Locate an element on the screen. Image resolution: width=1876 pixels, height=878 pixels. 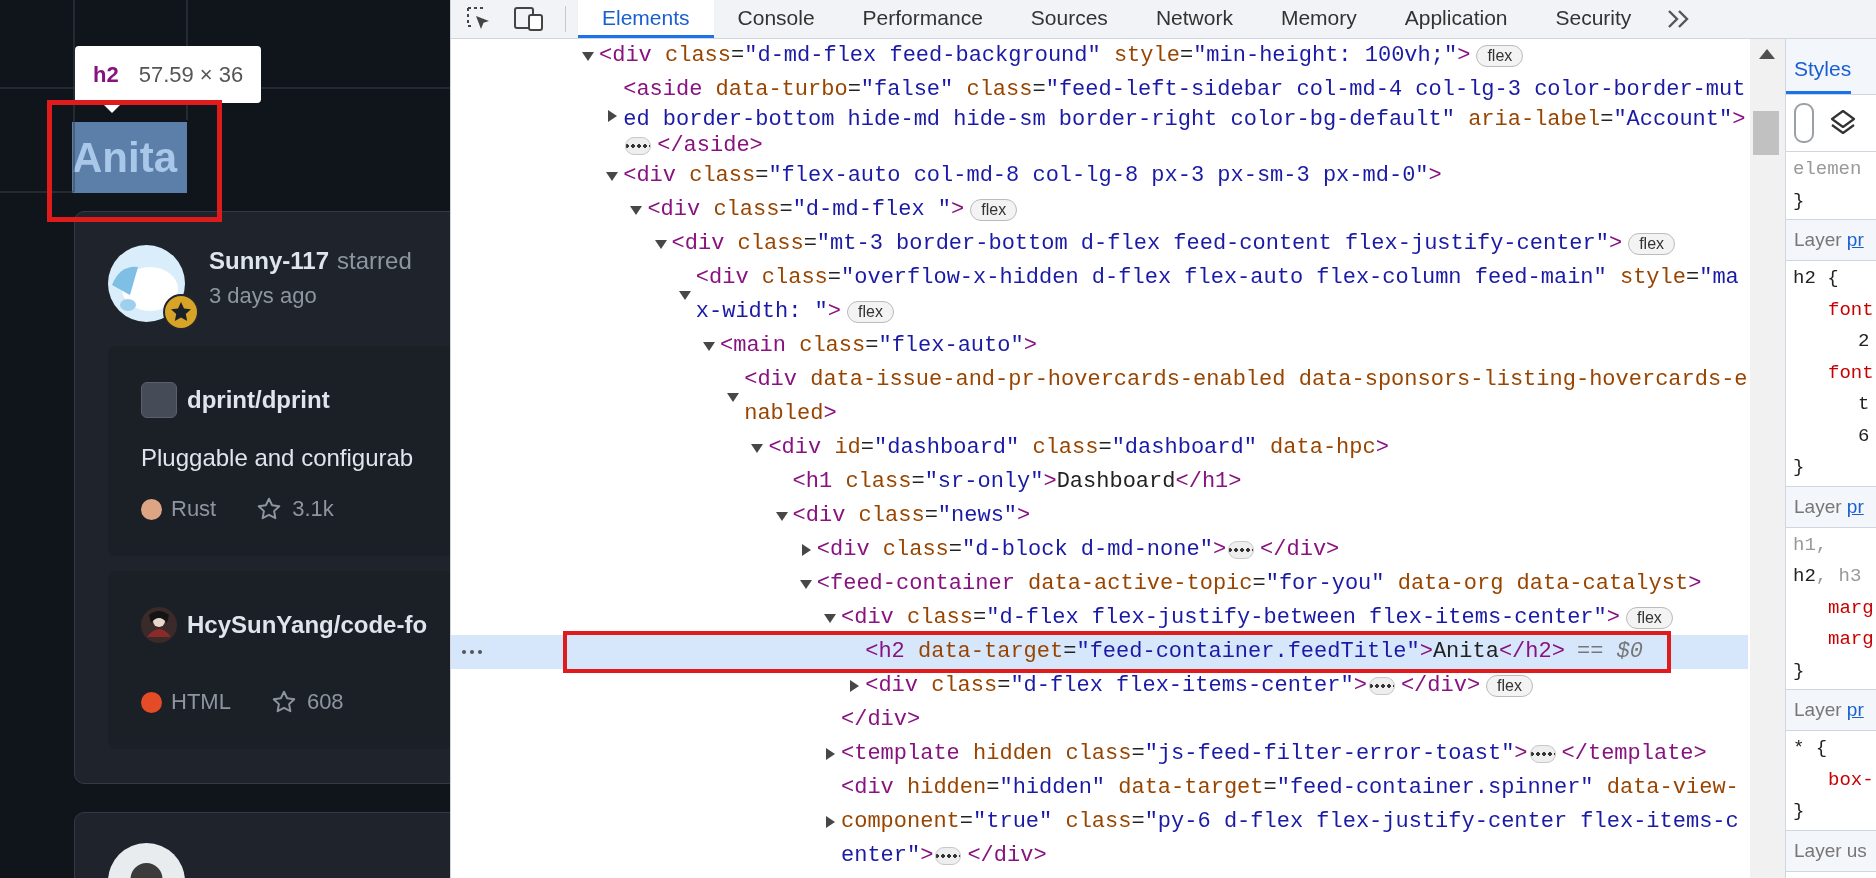
tree-row: <div class="mt-3 border-bottom d-flex feed-content flex-justify-center"> flex is located at coordinates (1099, 244).